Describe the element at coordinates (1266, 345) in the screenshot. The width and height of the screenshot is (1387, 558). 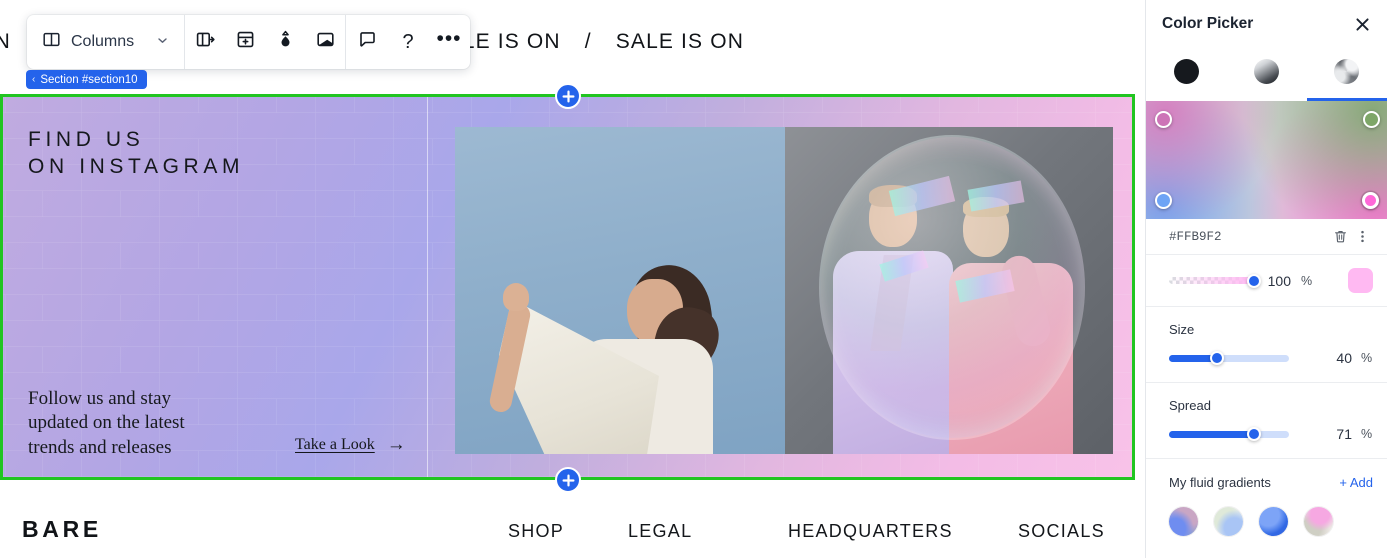
I see `size-control: Size 40 %` at that location.